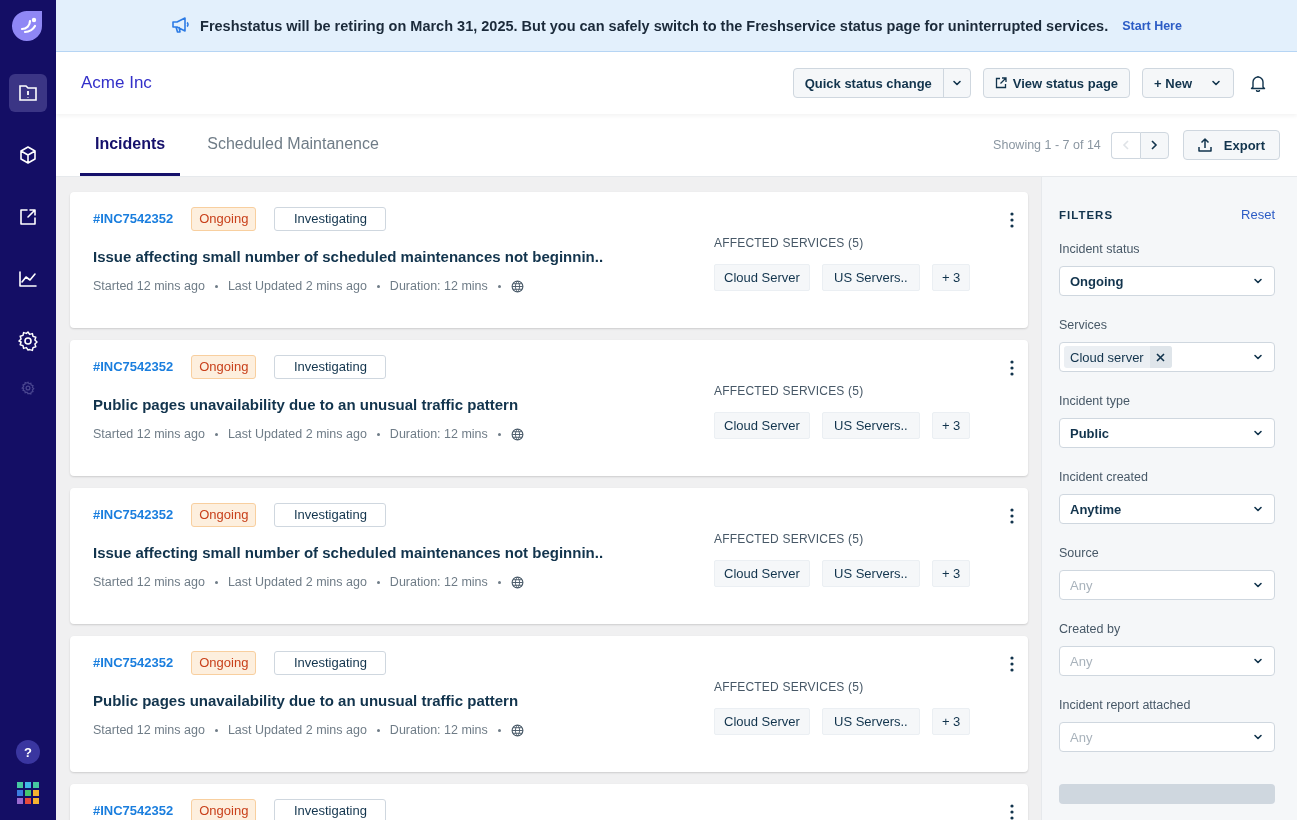 Image resolution: width=1297 pixels, height=820 pixels. I want to click on filter-label: Services, so click(1083, 325).